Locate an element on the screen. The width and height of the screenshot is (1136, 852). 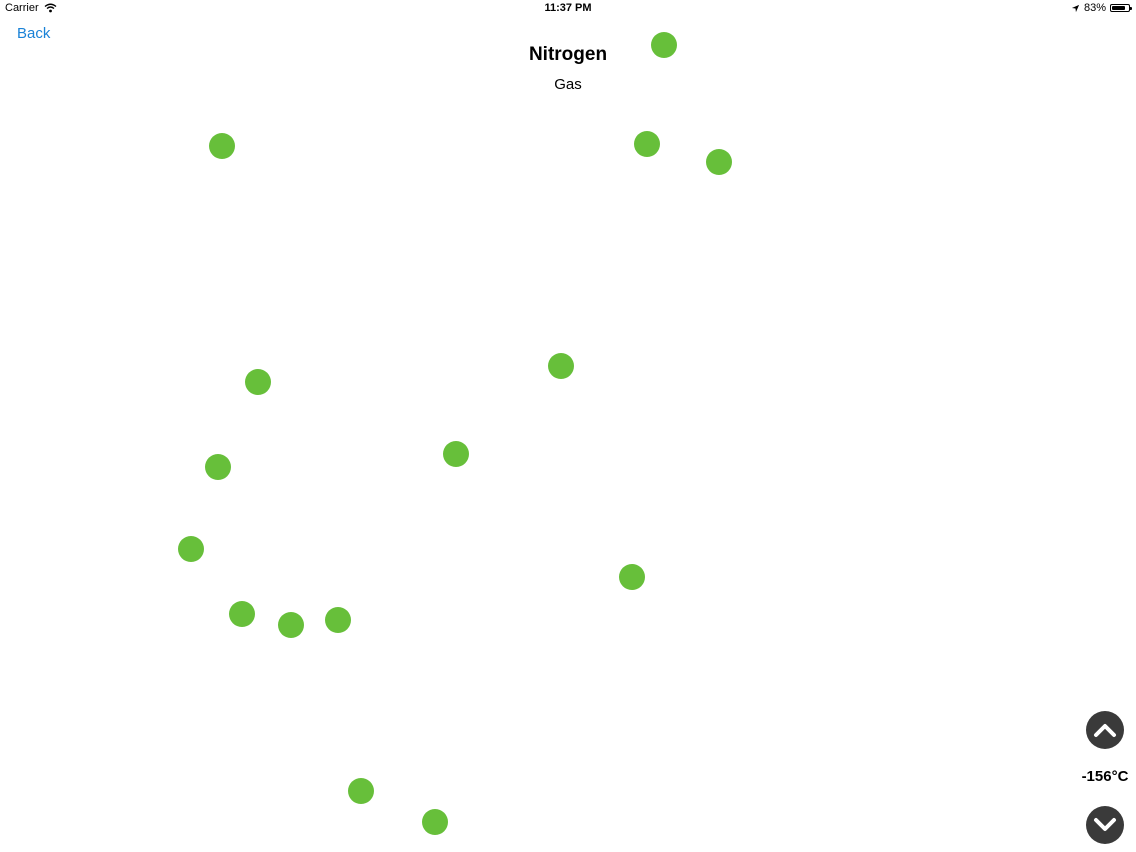
temperature-readout: -156°C is located at coordinates (1105, 776).